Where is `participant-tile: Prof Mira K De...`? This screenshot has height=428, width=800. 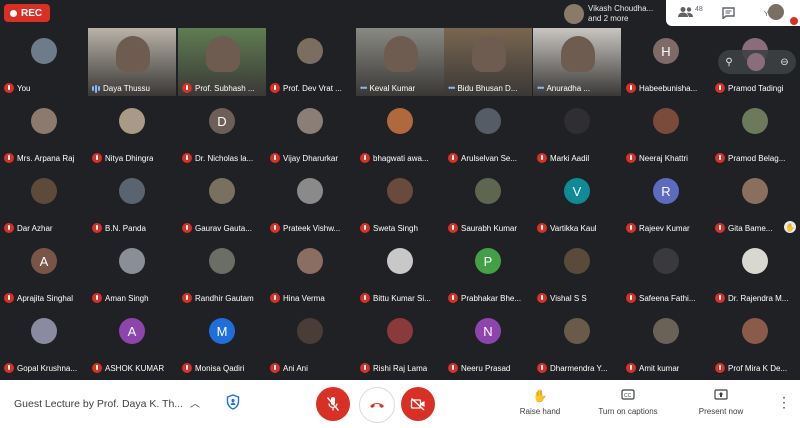
participant-tile: Prof Mira K De... is located at coordinates (755, 342).